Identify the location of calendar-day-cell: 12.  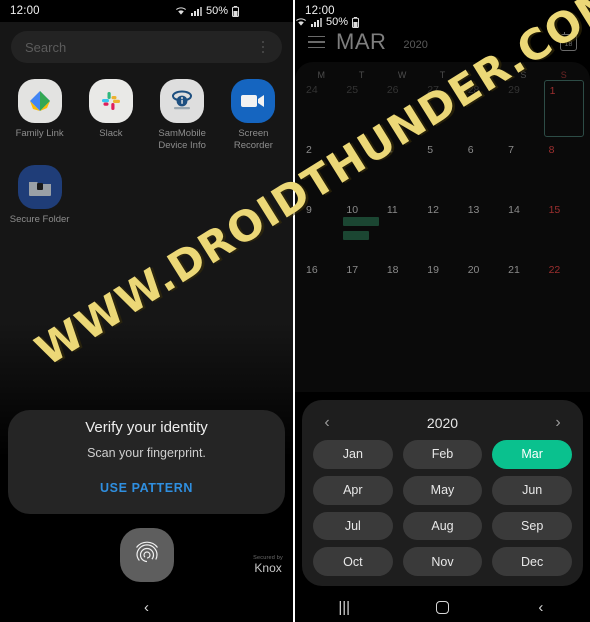
(442, 230).